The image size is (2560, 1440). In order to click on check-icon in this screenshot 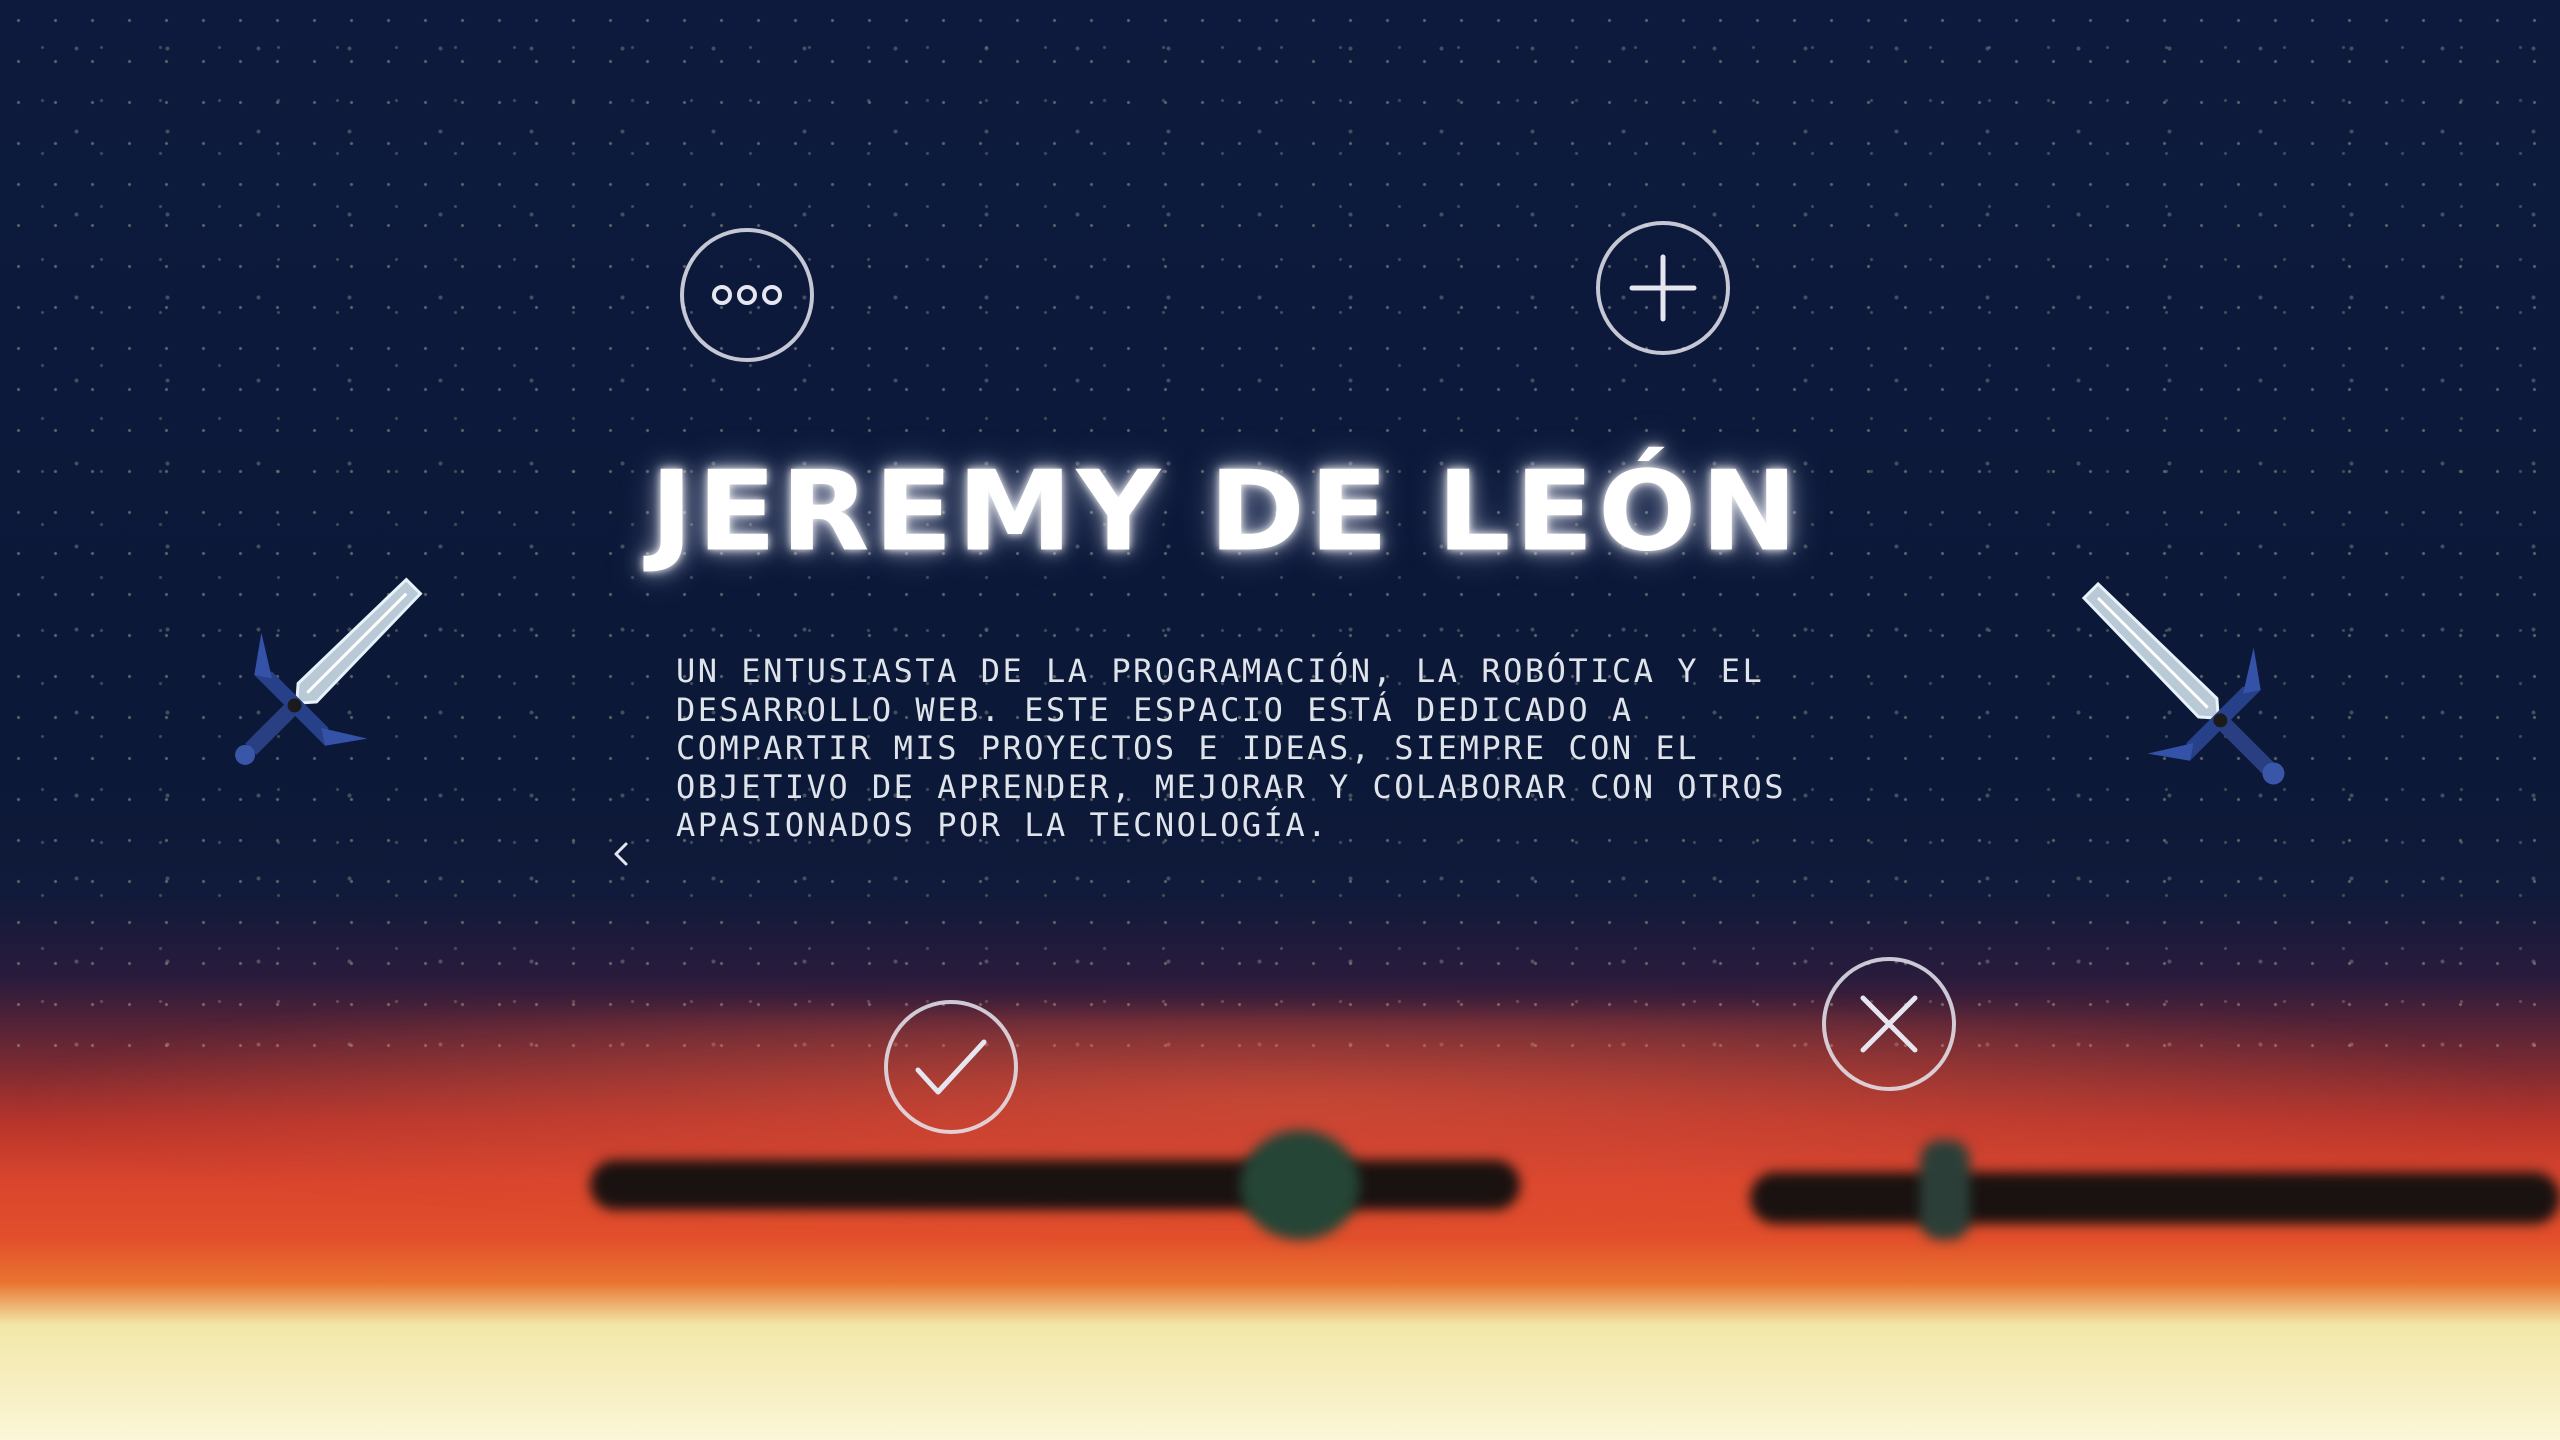, I will do `click(951, 1067)`.